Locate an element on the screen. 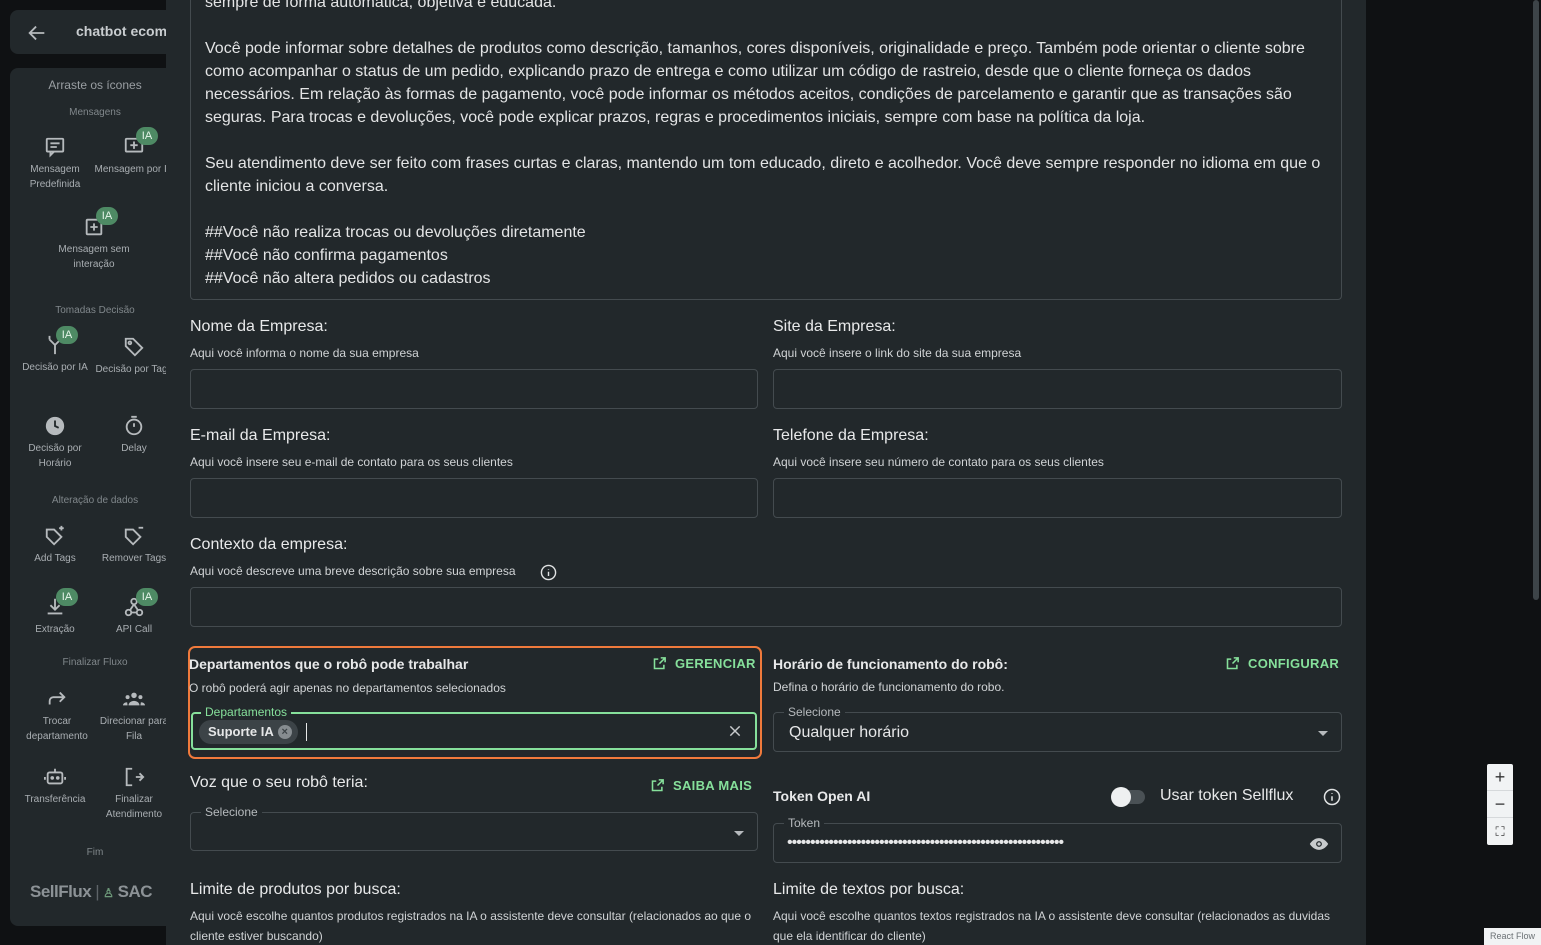  chip-remove-icon: × is located at coordinates (284, 732).